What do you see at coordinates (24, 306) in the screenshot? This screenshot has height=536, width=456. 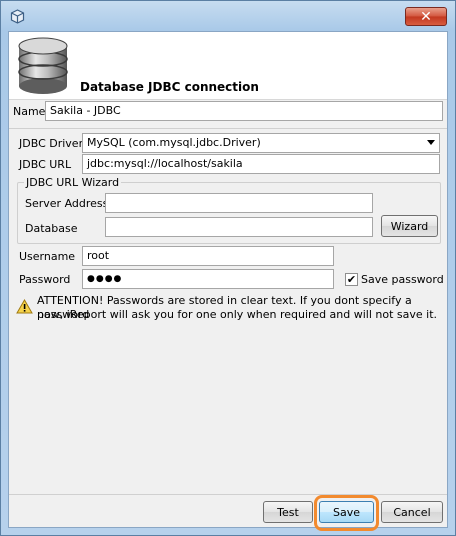 I see `warning-icon` at bounding box center [24, 306].